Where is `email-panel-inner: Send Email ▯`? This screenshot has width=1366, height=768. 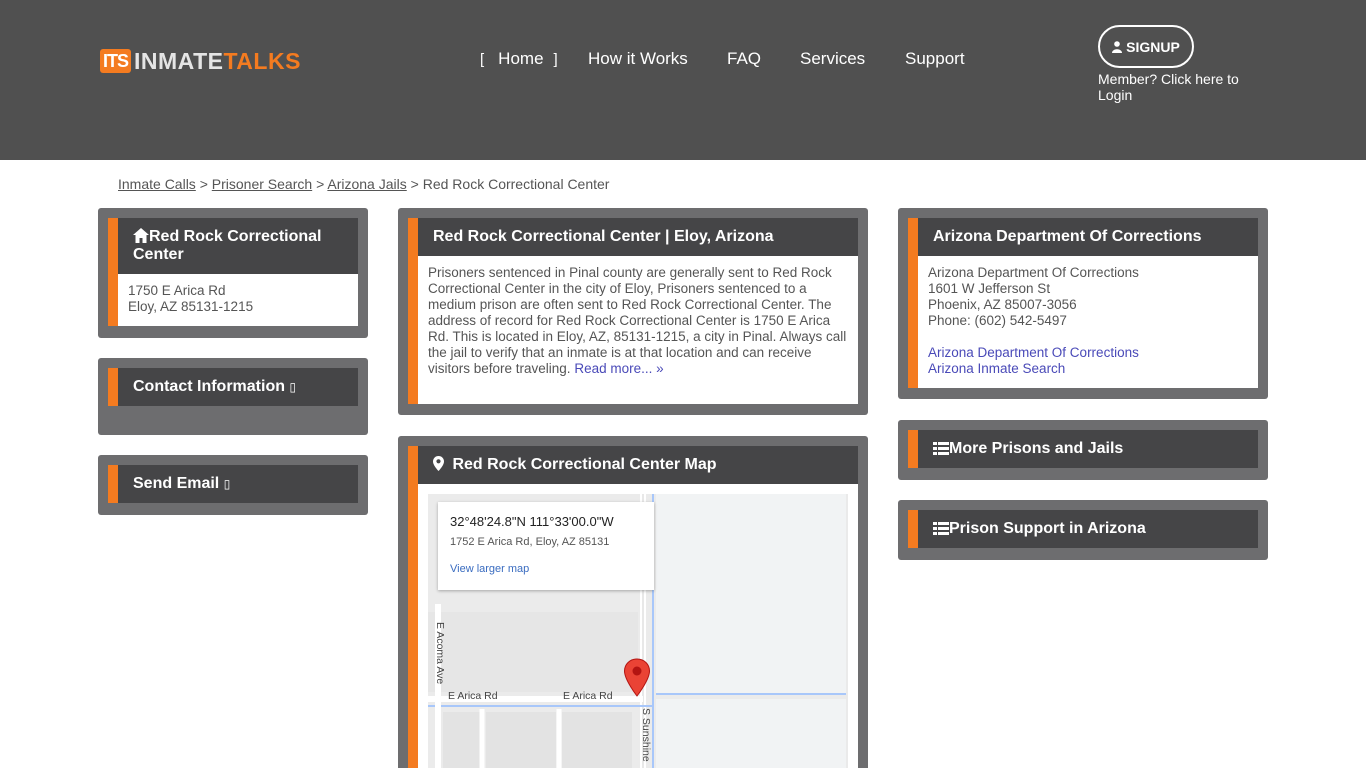
email-panel-inner: Send Email ▯ is located at coordinates (233, 484).